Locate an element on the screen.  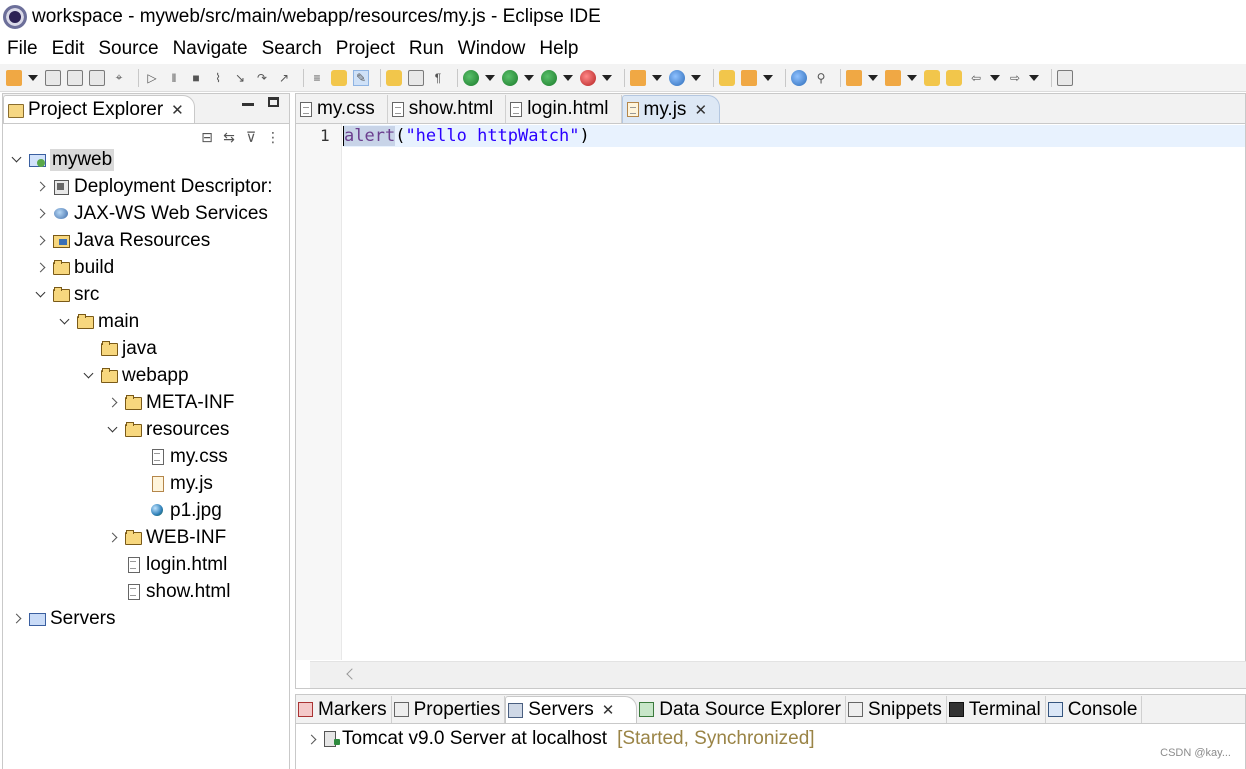
tree-item-login-html: login.html is located at coordinates (166, 564).